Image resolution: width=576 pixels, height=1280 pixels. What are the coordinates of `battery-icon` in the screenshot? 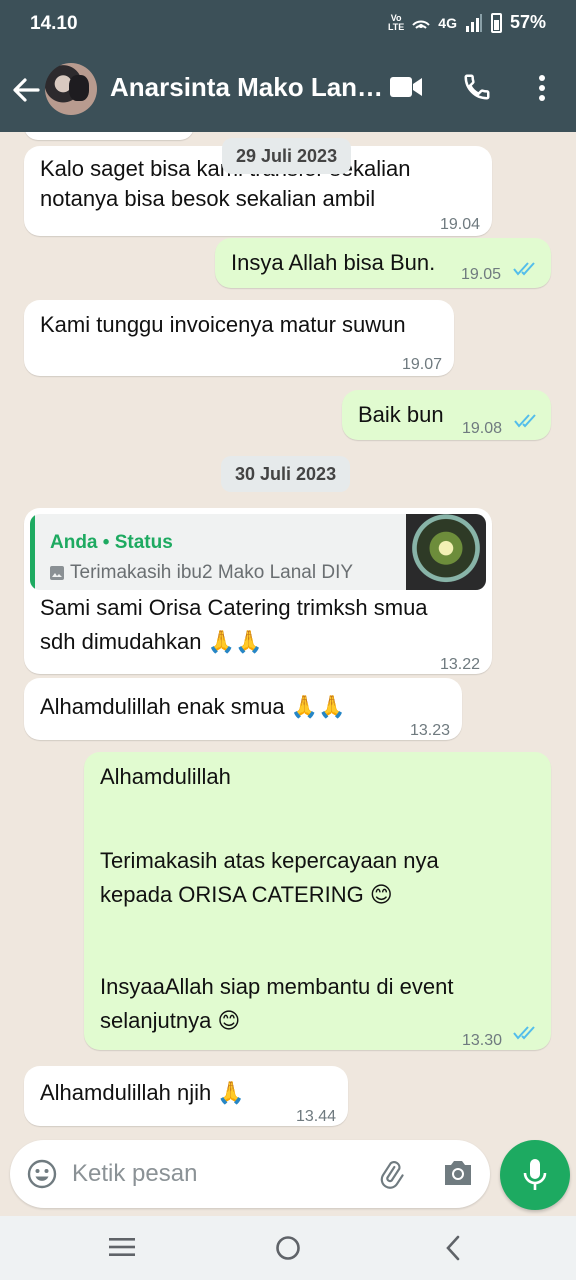 It's located at (496, 22).